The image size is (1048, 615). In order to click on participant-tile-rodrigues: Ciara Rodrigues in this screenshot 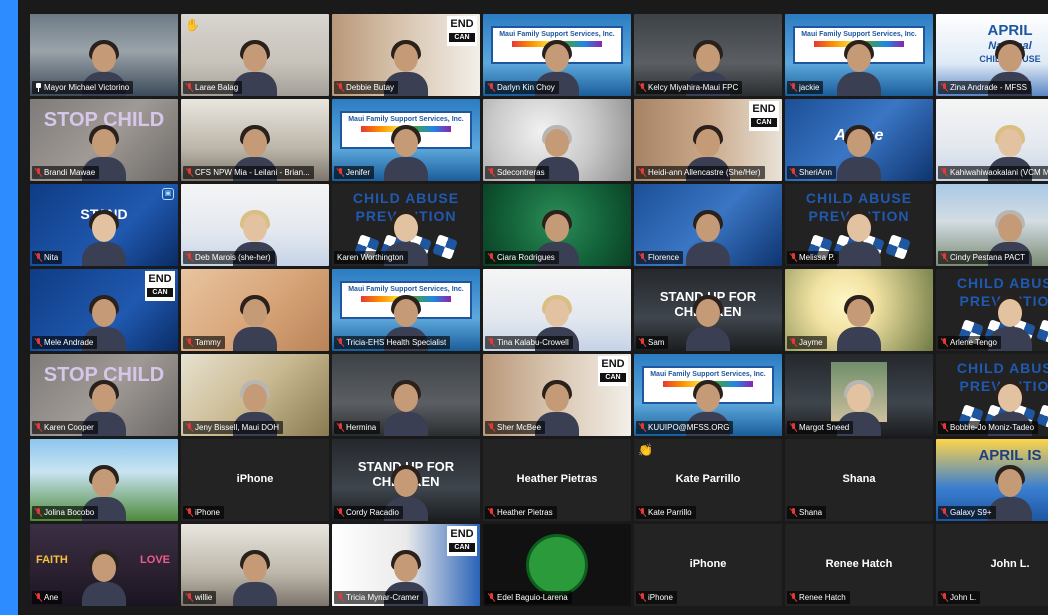, I will do `click(557, 225)`.